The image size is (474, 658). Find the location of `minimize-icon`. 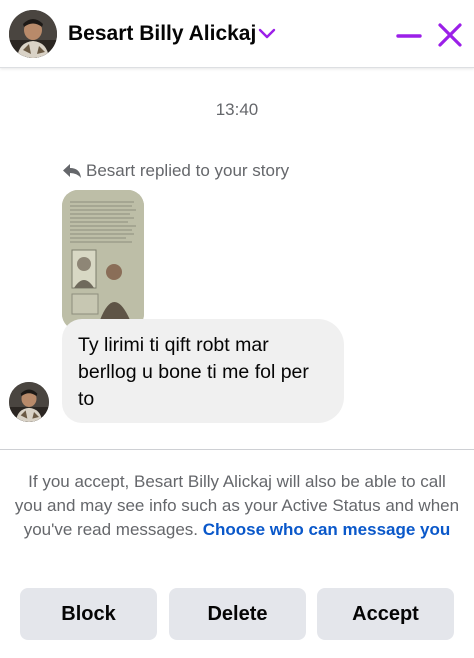

minimize-icon is located at coordinates (409, 36).